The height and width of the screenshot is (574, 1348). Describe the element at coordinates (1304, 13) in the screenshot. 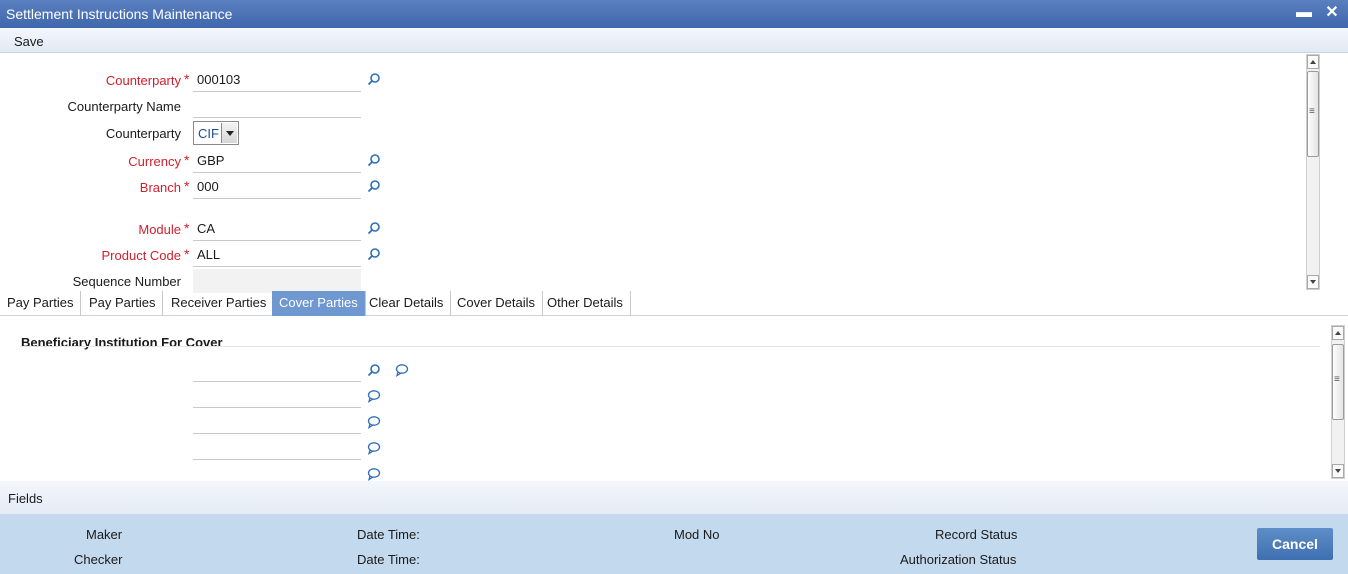

I see `minimize-icon: ▬` at that location.